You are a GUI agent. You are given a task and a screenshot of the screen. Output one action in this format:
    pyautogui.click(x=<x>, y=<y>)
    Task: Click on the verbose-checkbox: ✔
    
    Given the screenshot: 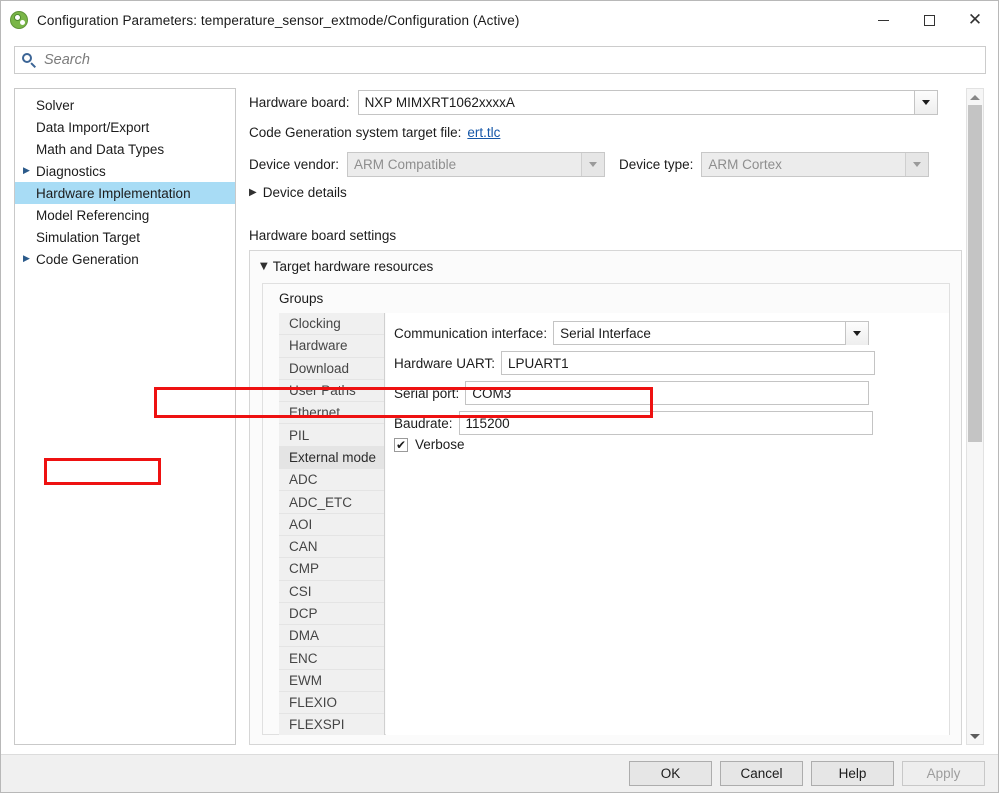 What is the action you would take?
    pyautogui.click(x=401, y=444)
    